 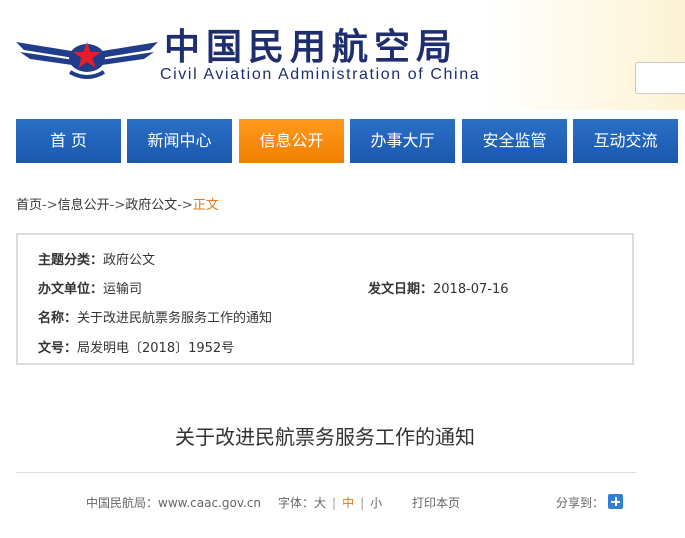 I want to click on info-issuer: 办文单位：运输司, so click(x=90, y=287).